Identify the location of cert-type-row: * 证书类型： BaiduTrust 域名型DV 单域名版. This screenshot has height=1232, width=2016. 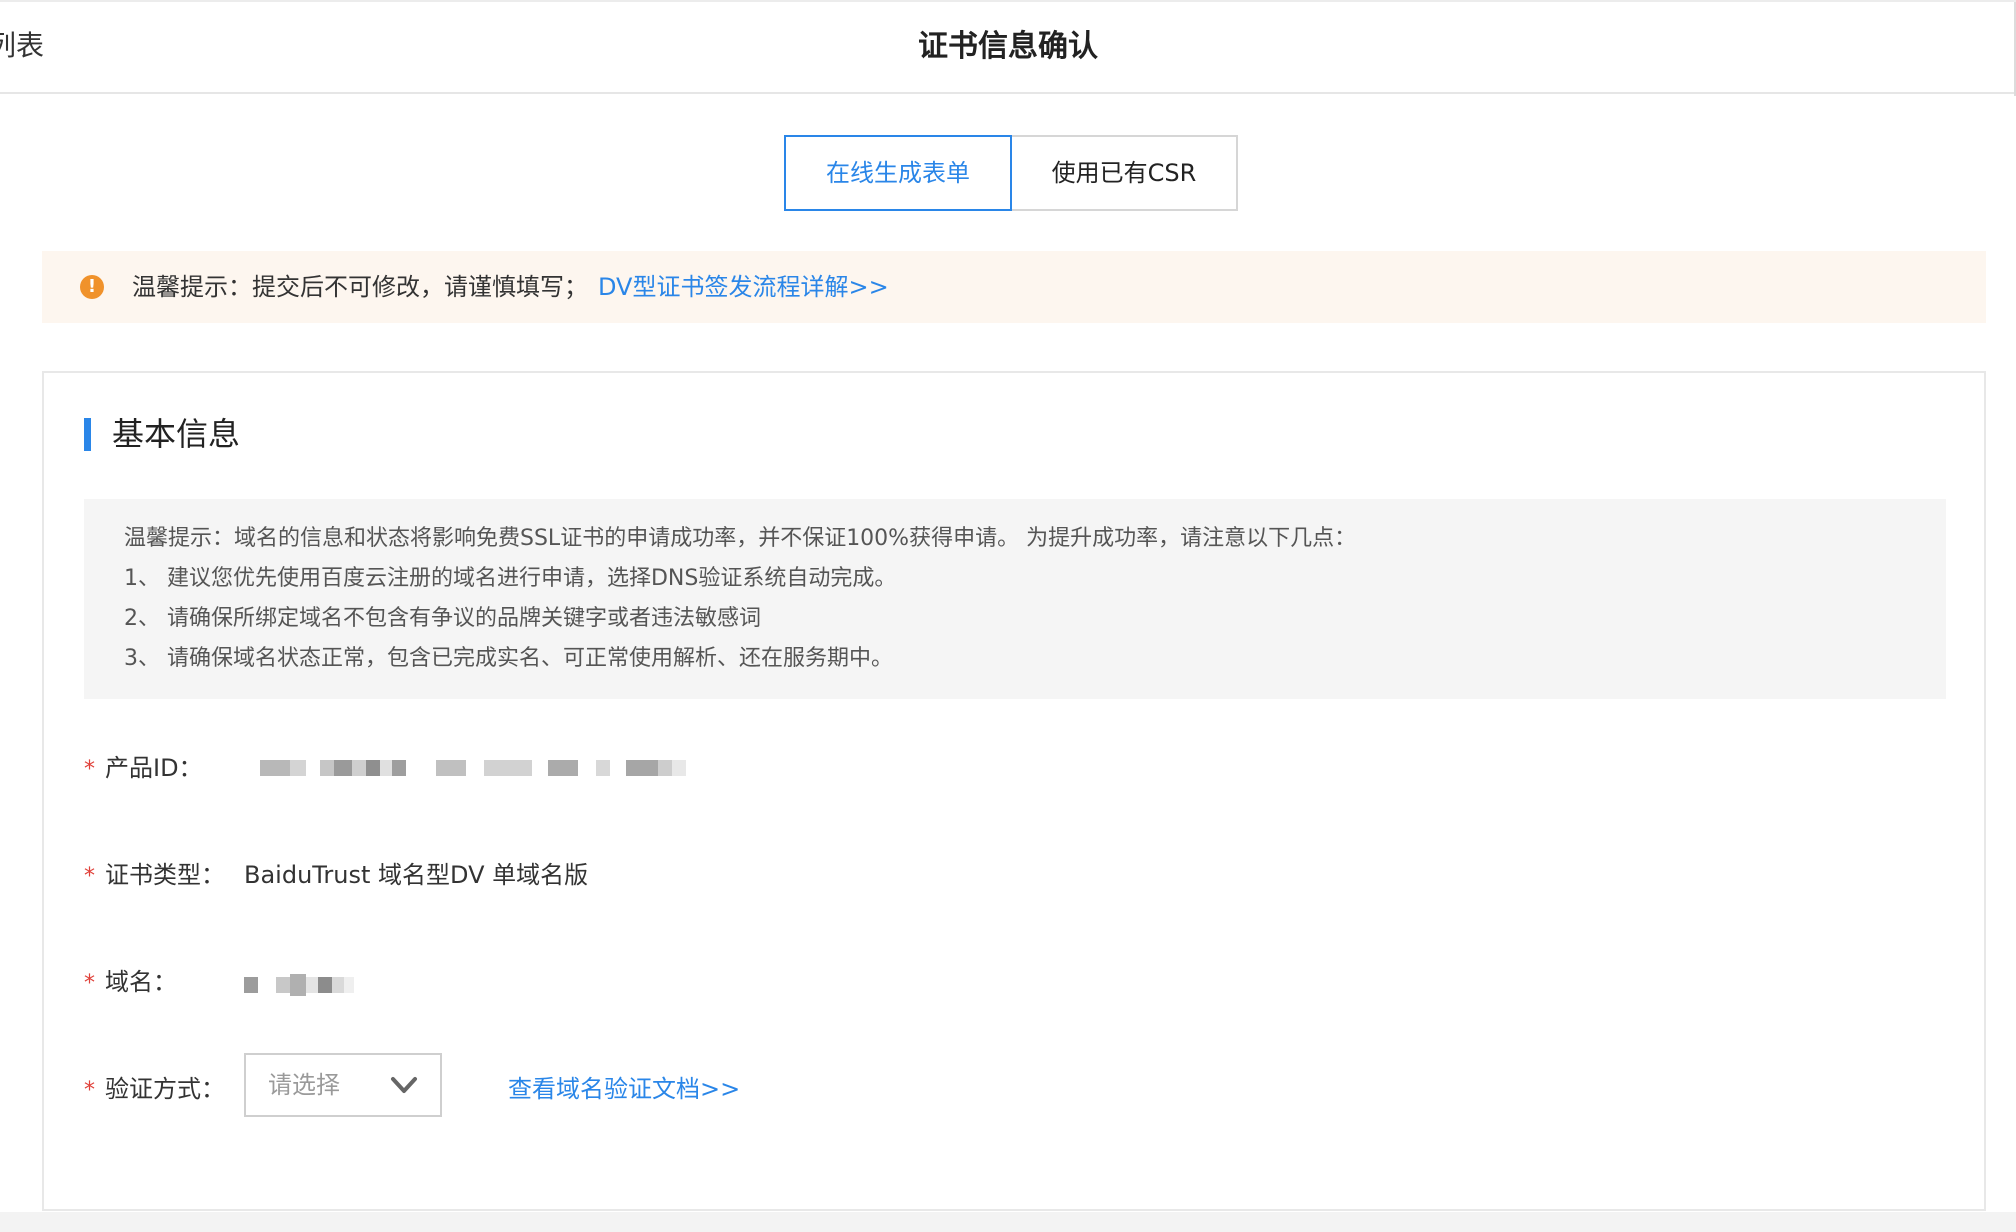
(984, 885).